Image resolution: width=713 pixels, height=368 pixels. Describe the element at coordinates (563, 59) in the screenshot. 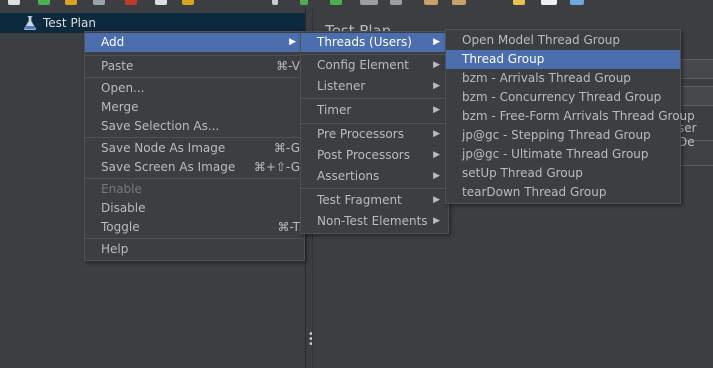

I see `menu-item-thread-group: Thread Group` at that location.